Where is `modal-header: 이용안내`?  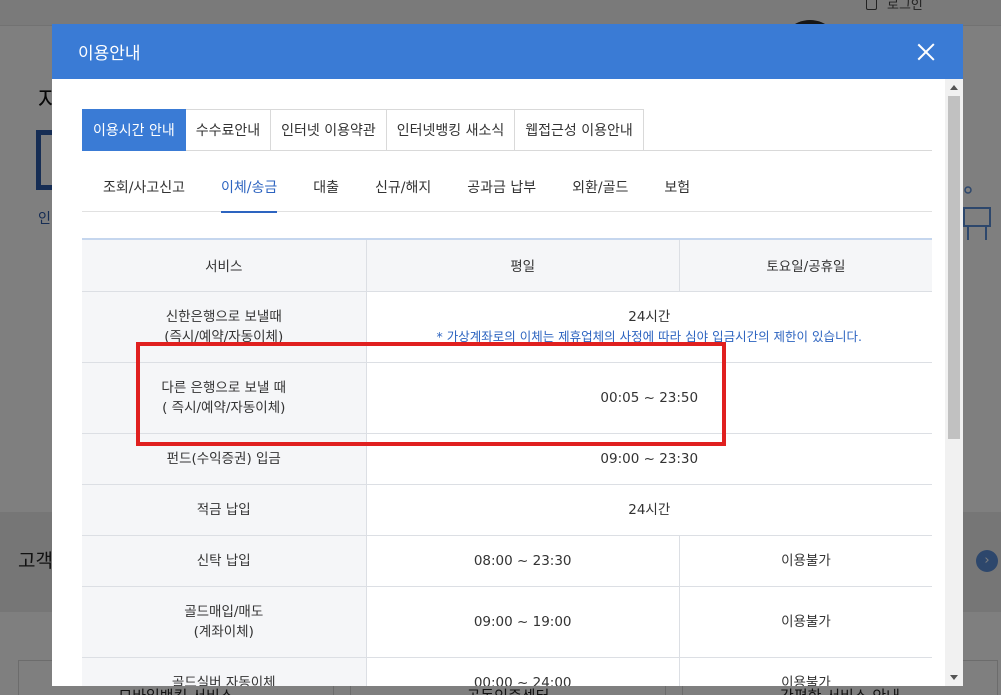 modal-header: 이용안내 is located at coordinates (507, 51).